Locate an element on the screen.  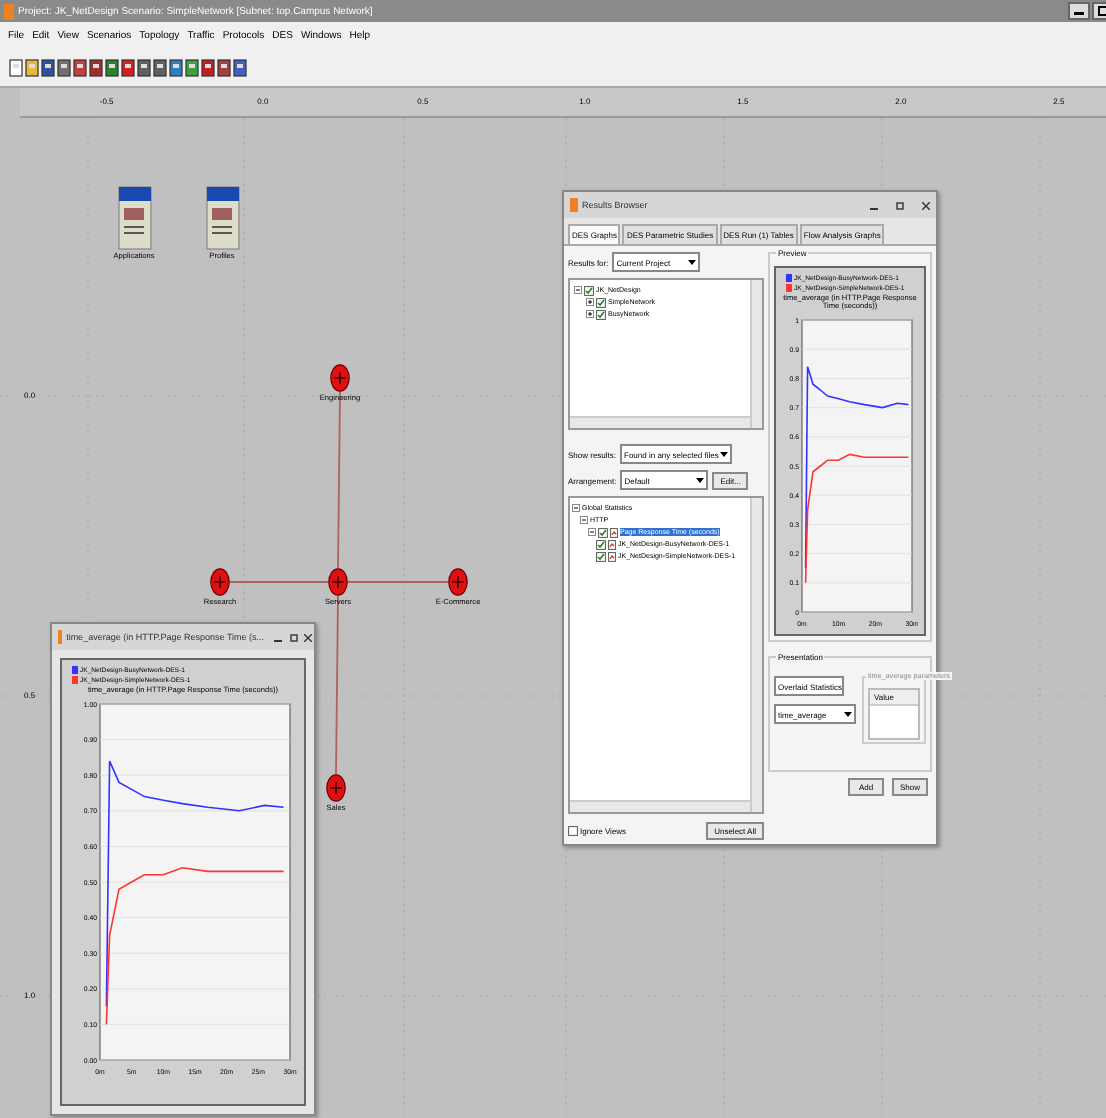
new-document-icon is located at coordinates (16, 67).